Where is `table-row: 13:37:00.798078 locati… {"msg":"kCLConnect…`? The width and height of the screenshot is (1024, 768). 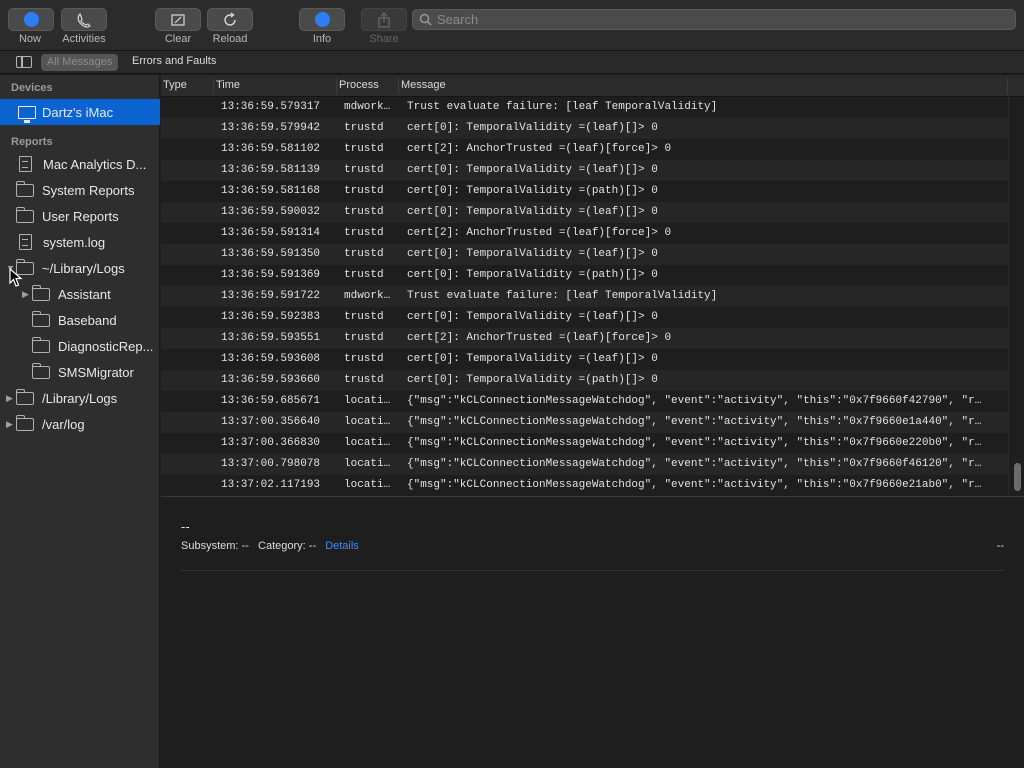
table-row: 13:37:00.798078 locati… {"msg":"kCLConnect… is located at coordinates (584, 464).